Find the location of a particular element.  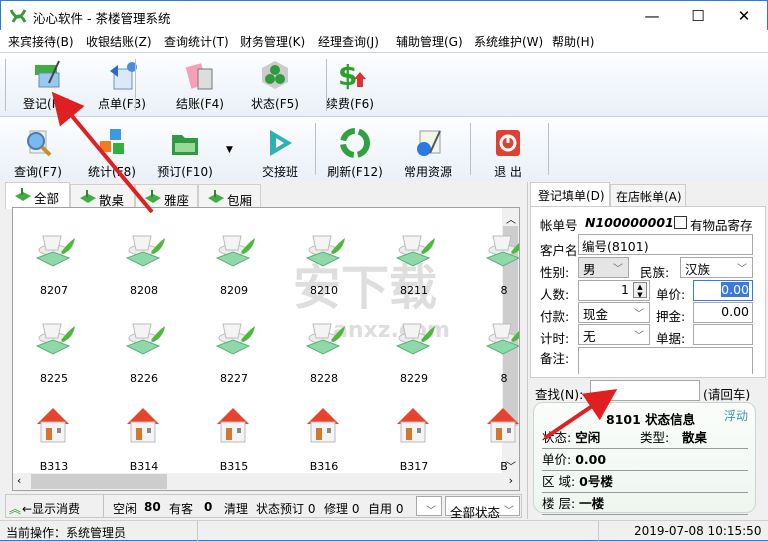

window-title: 沁心软件 - 茶楼管理系统 is located at coordinates (102, 18).